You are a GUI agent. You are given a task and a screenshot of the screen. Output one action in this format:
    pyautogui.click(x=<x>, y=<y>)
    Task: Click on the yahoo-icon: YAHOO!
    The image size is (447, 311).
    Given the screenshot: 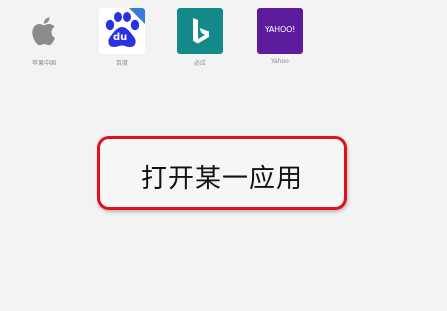 What is the action you would take?
    pyautogui.click(x=280, y=31)
    